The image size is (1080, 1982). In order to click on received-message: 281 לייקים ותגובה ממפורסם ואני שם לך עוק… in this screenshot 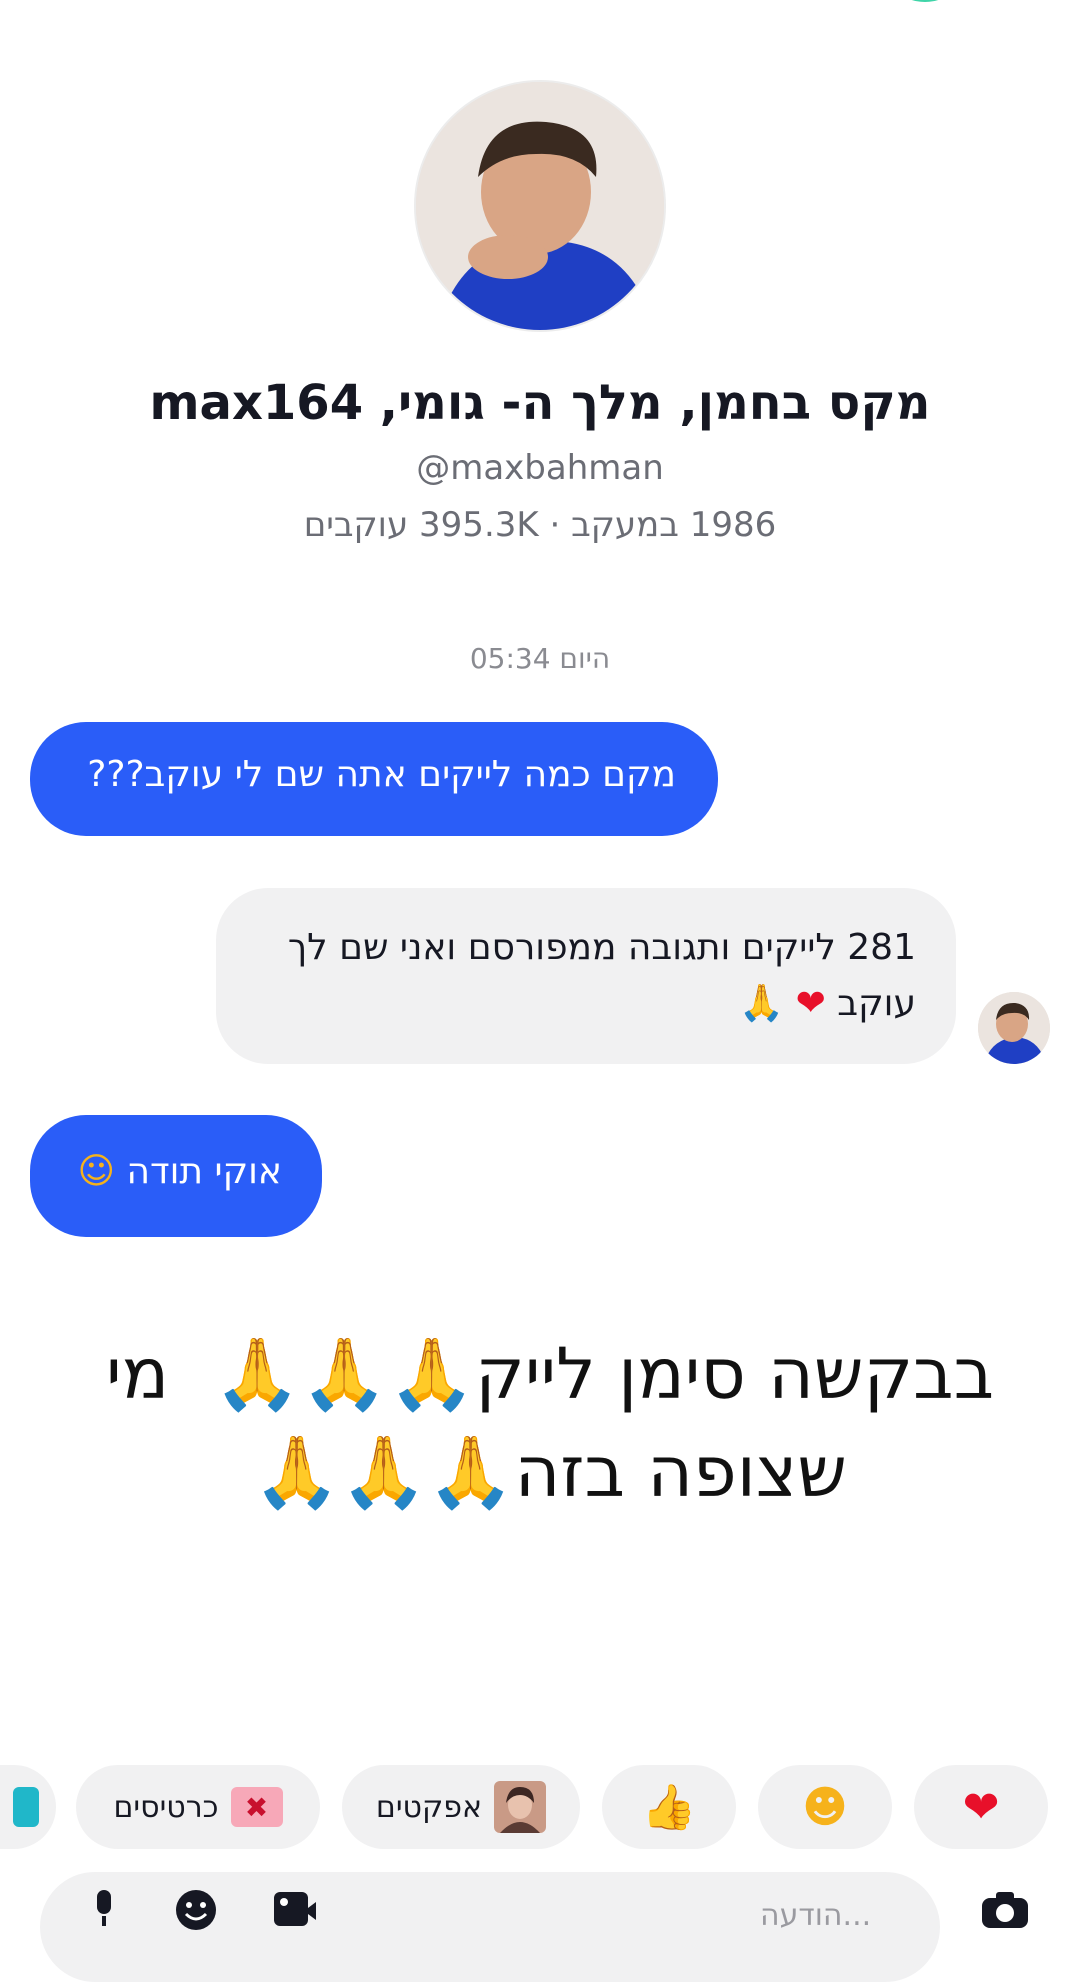, I will do `click(586, 976)`.